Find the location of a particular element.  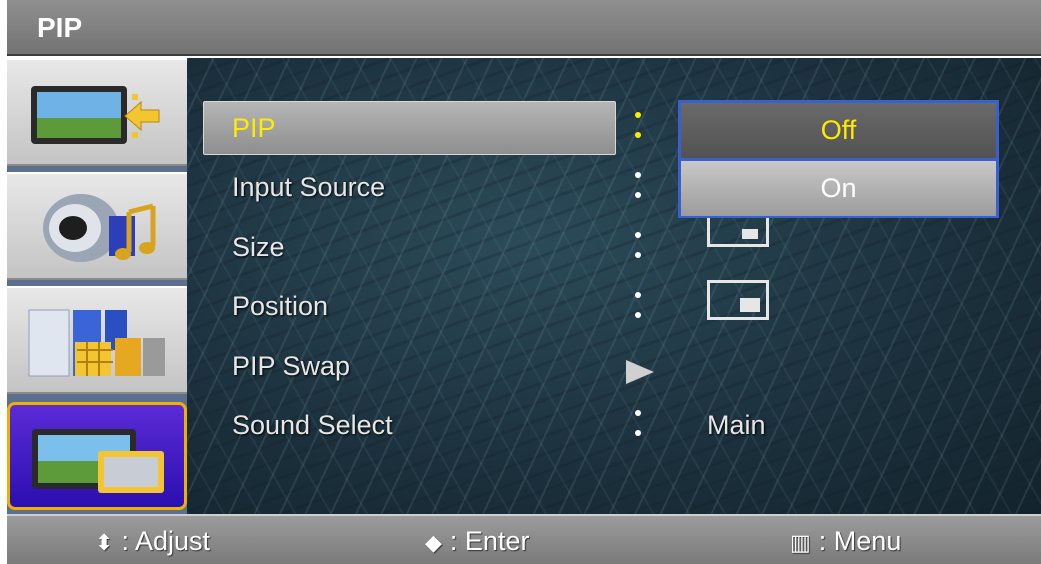

footer-hint-bar: ⬍ : Adjust ◆ : Enter ▥ : Menu is located at coordinates (524, 539).